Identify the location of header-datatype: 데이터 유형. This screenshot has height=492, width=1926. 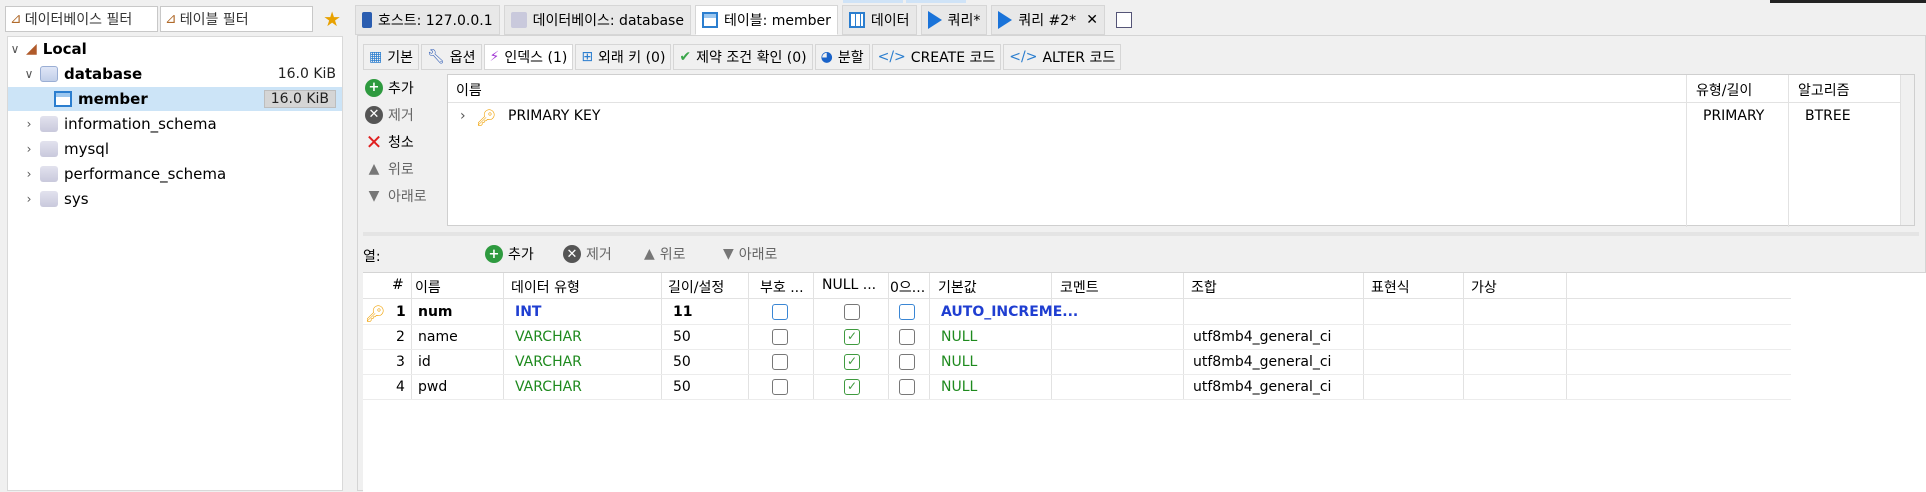
(545, 287).